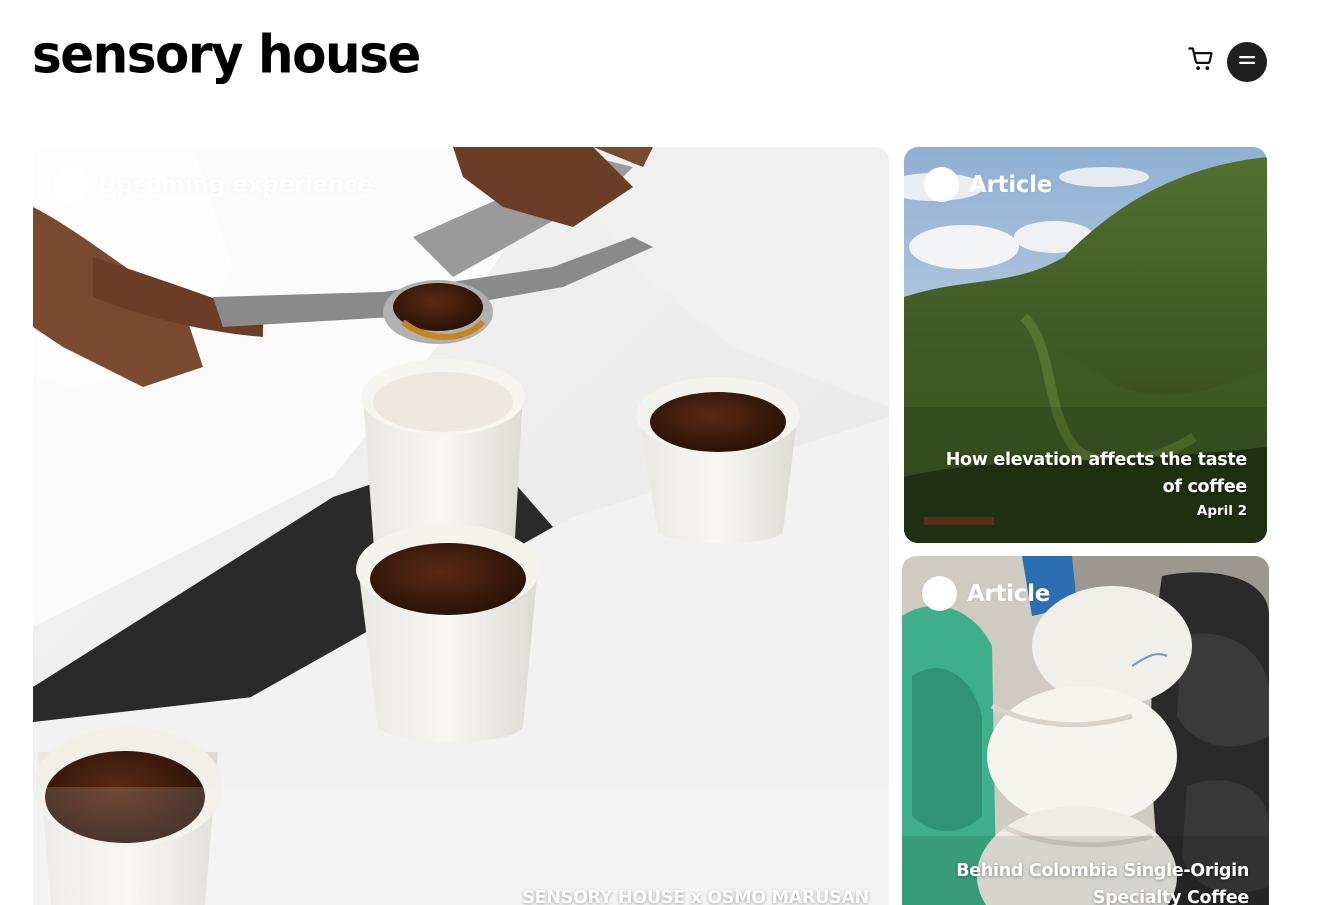 The image size is (1322, 905). Describe the element at coordinates (235, 184) in the screenshot. I see `badge-label: Upcoming experience` at that location.